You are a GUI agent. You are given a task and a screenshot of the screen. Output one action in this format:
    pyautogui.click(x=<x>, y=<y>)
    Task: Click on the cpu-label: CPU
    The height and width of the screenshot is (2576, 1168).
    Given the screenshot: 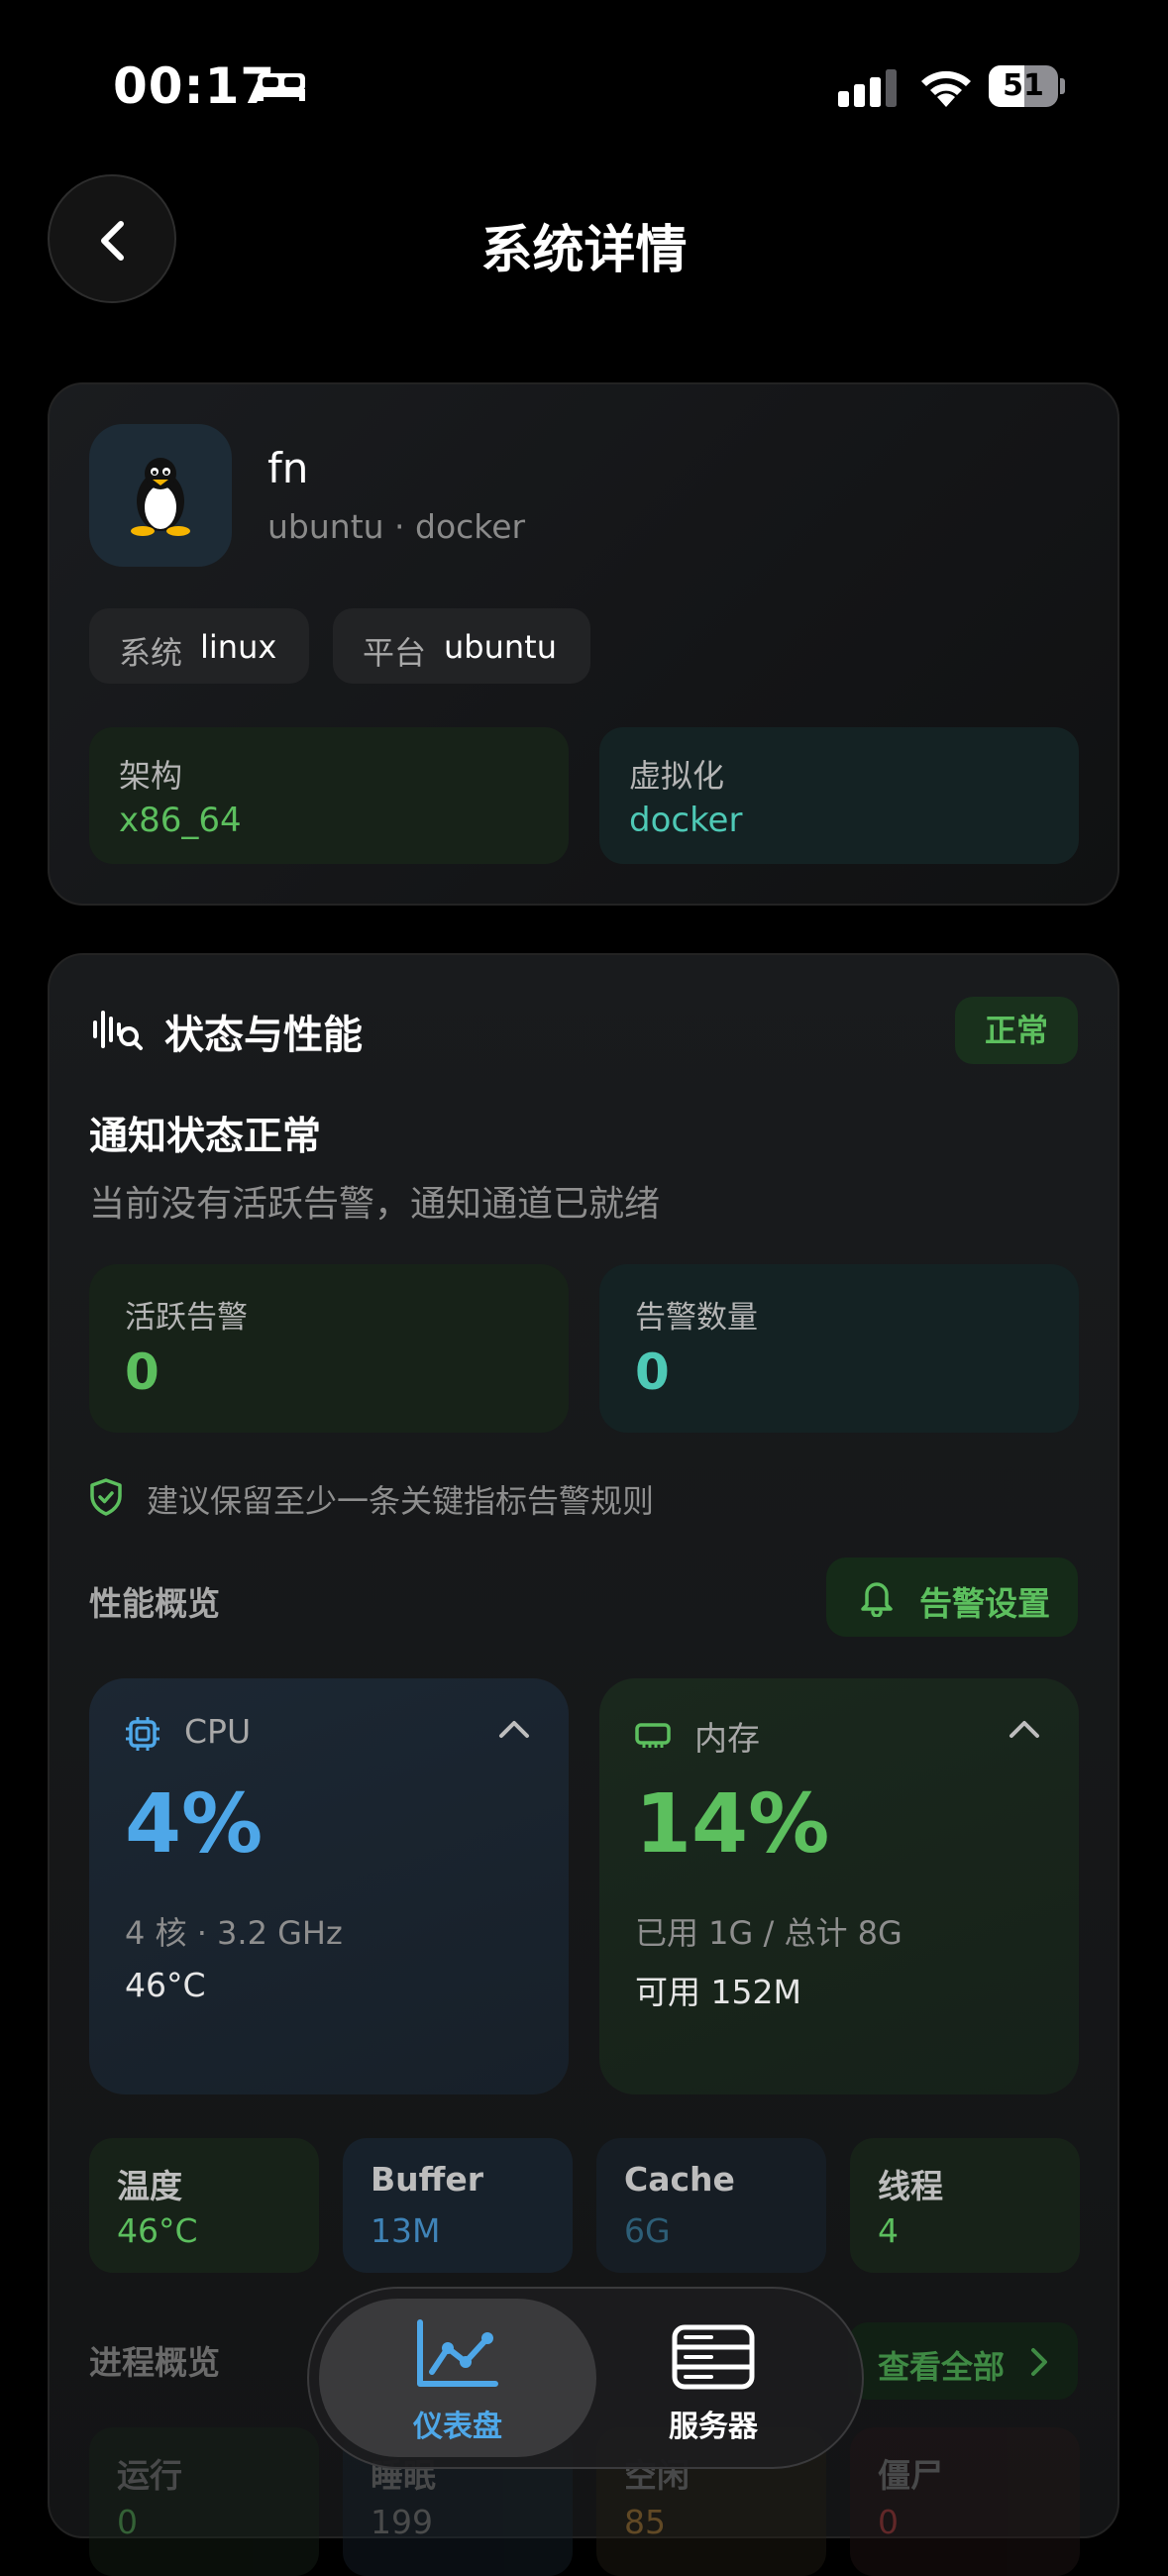 What is the action you would take?
    pyautogui.click(x=218, y=1731)
    